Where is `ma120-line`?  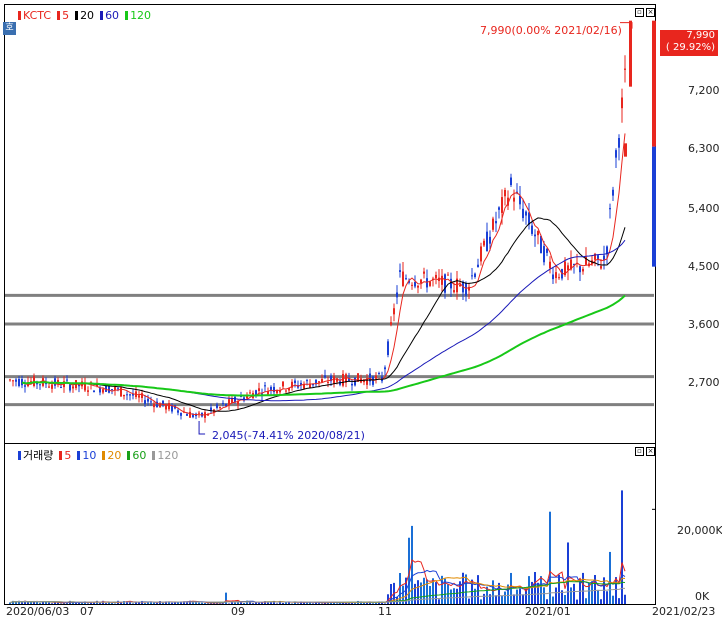 ma120-line is located at coordinates (323, 345).